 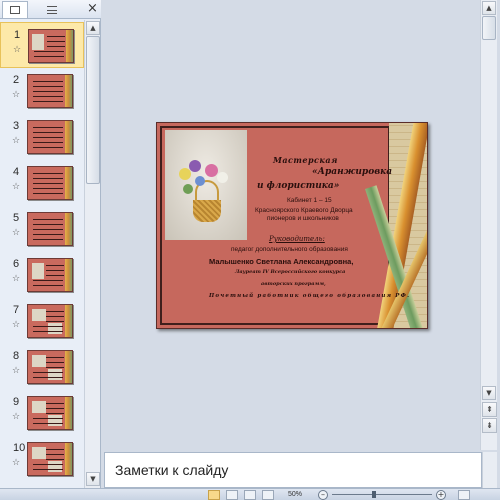 What do you see at coordinates (16, 172) in the screenshot?
I see `slide-number: 4` at bounding box center [16, 172].